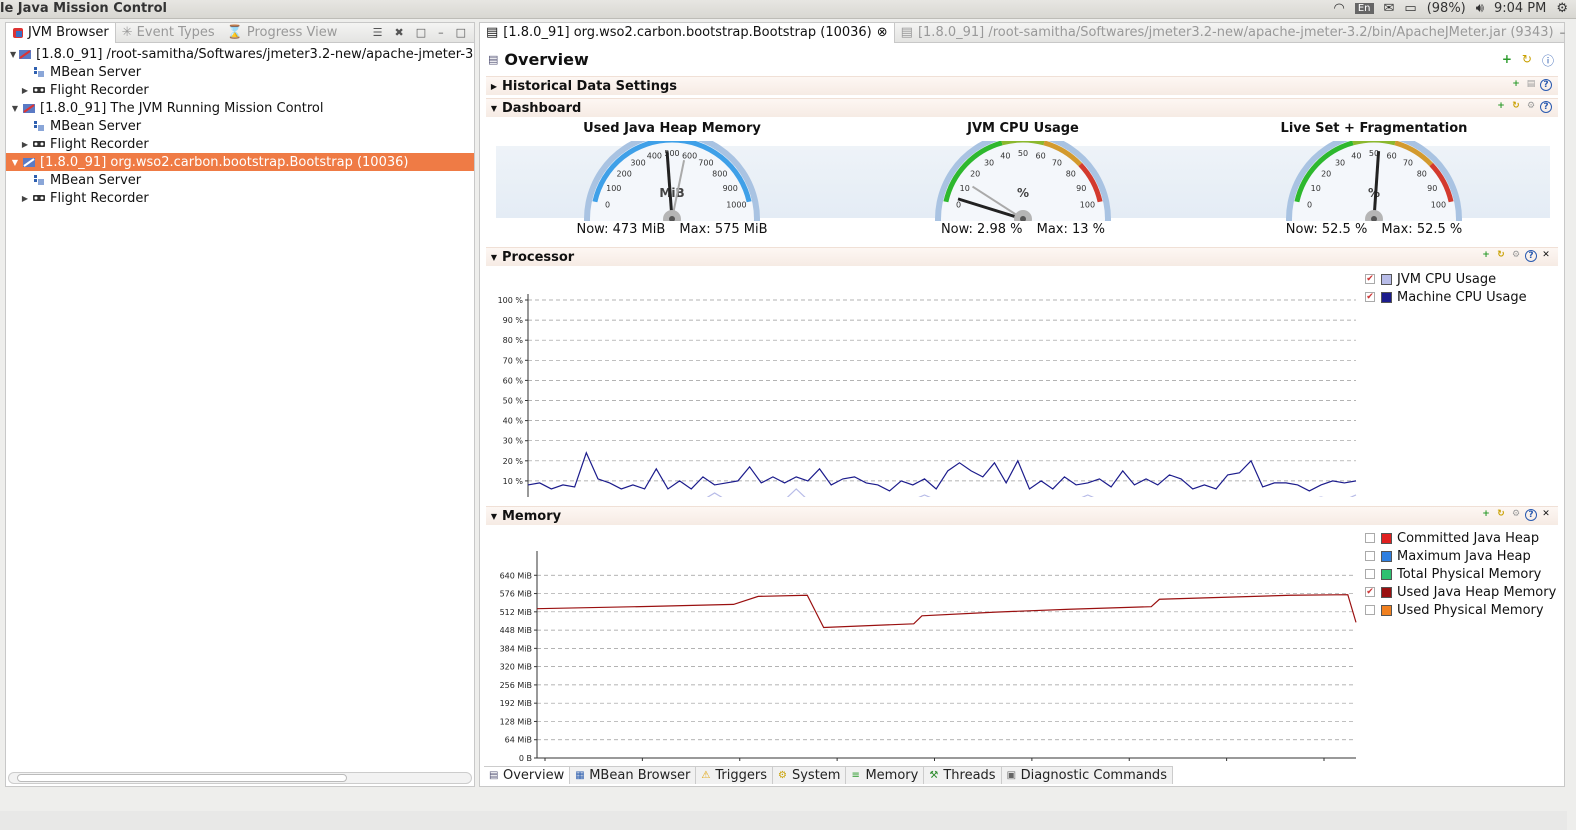  Describe the element at coordinates (1408, 162) in the screenshot. I see `gauge-tick-label: 70` at that location.